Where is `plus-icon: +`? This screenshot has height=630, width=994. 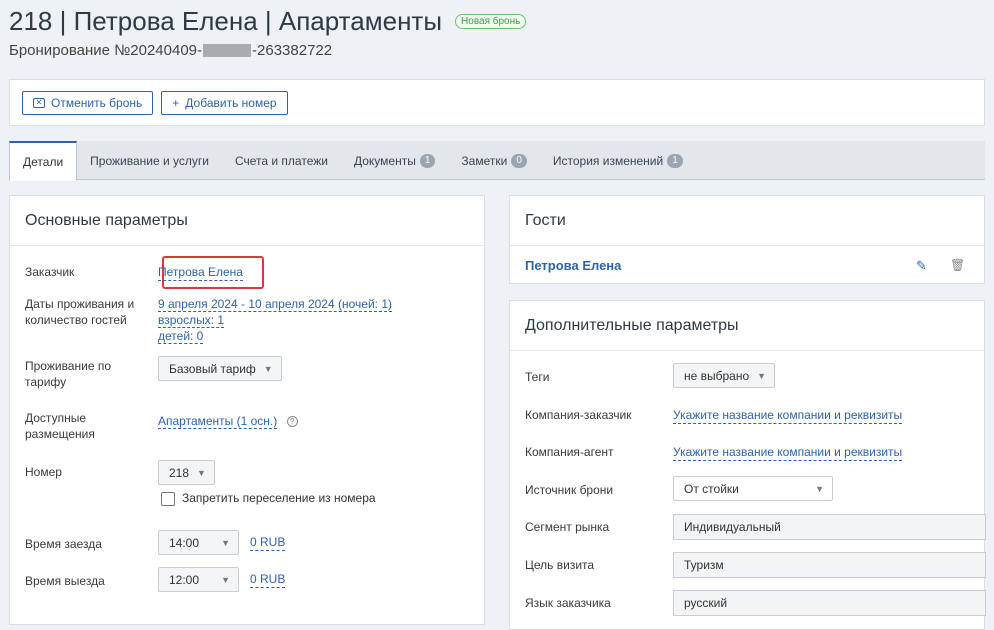
plus-icon: + is located at coordinates (176, 102).